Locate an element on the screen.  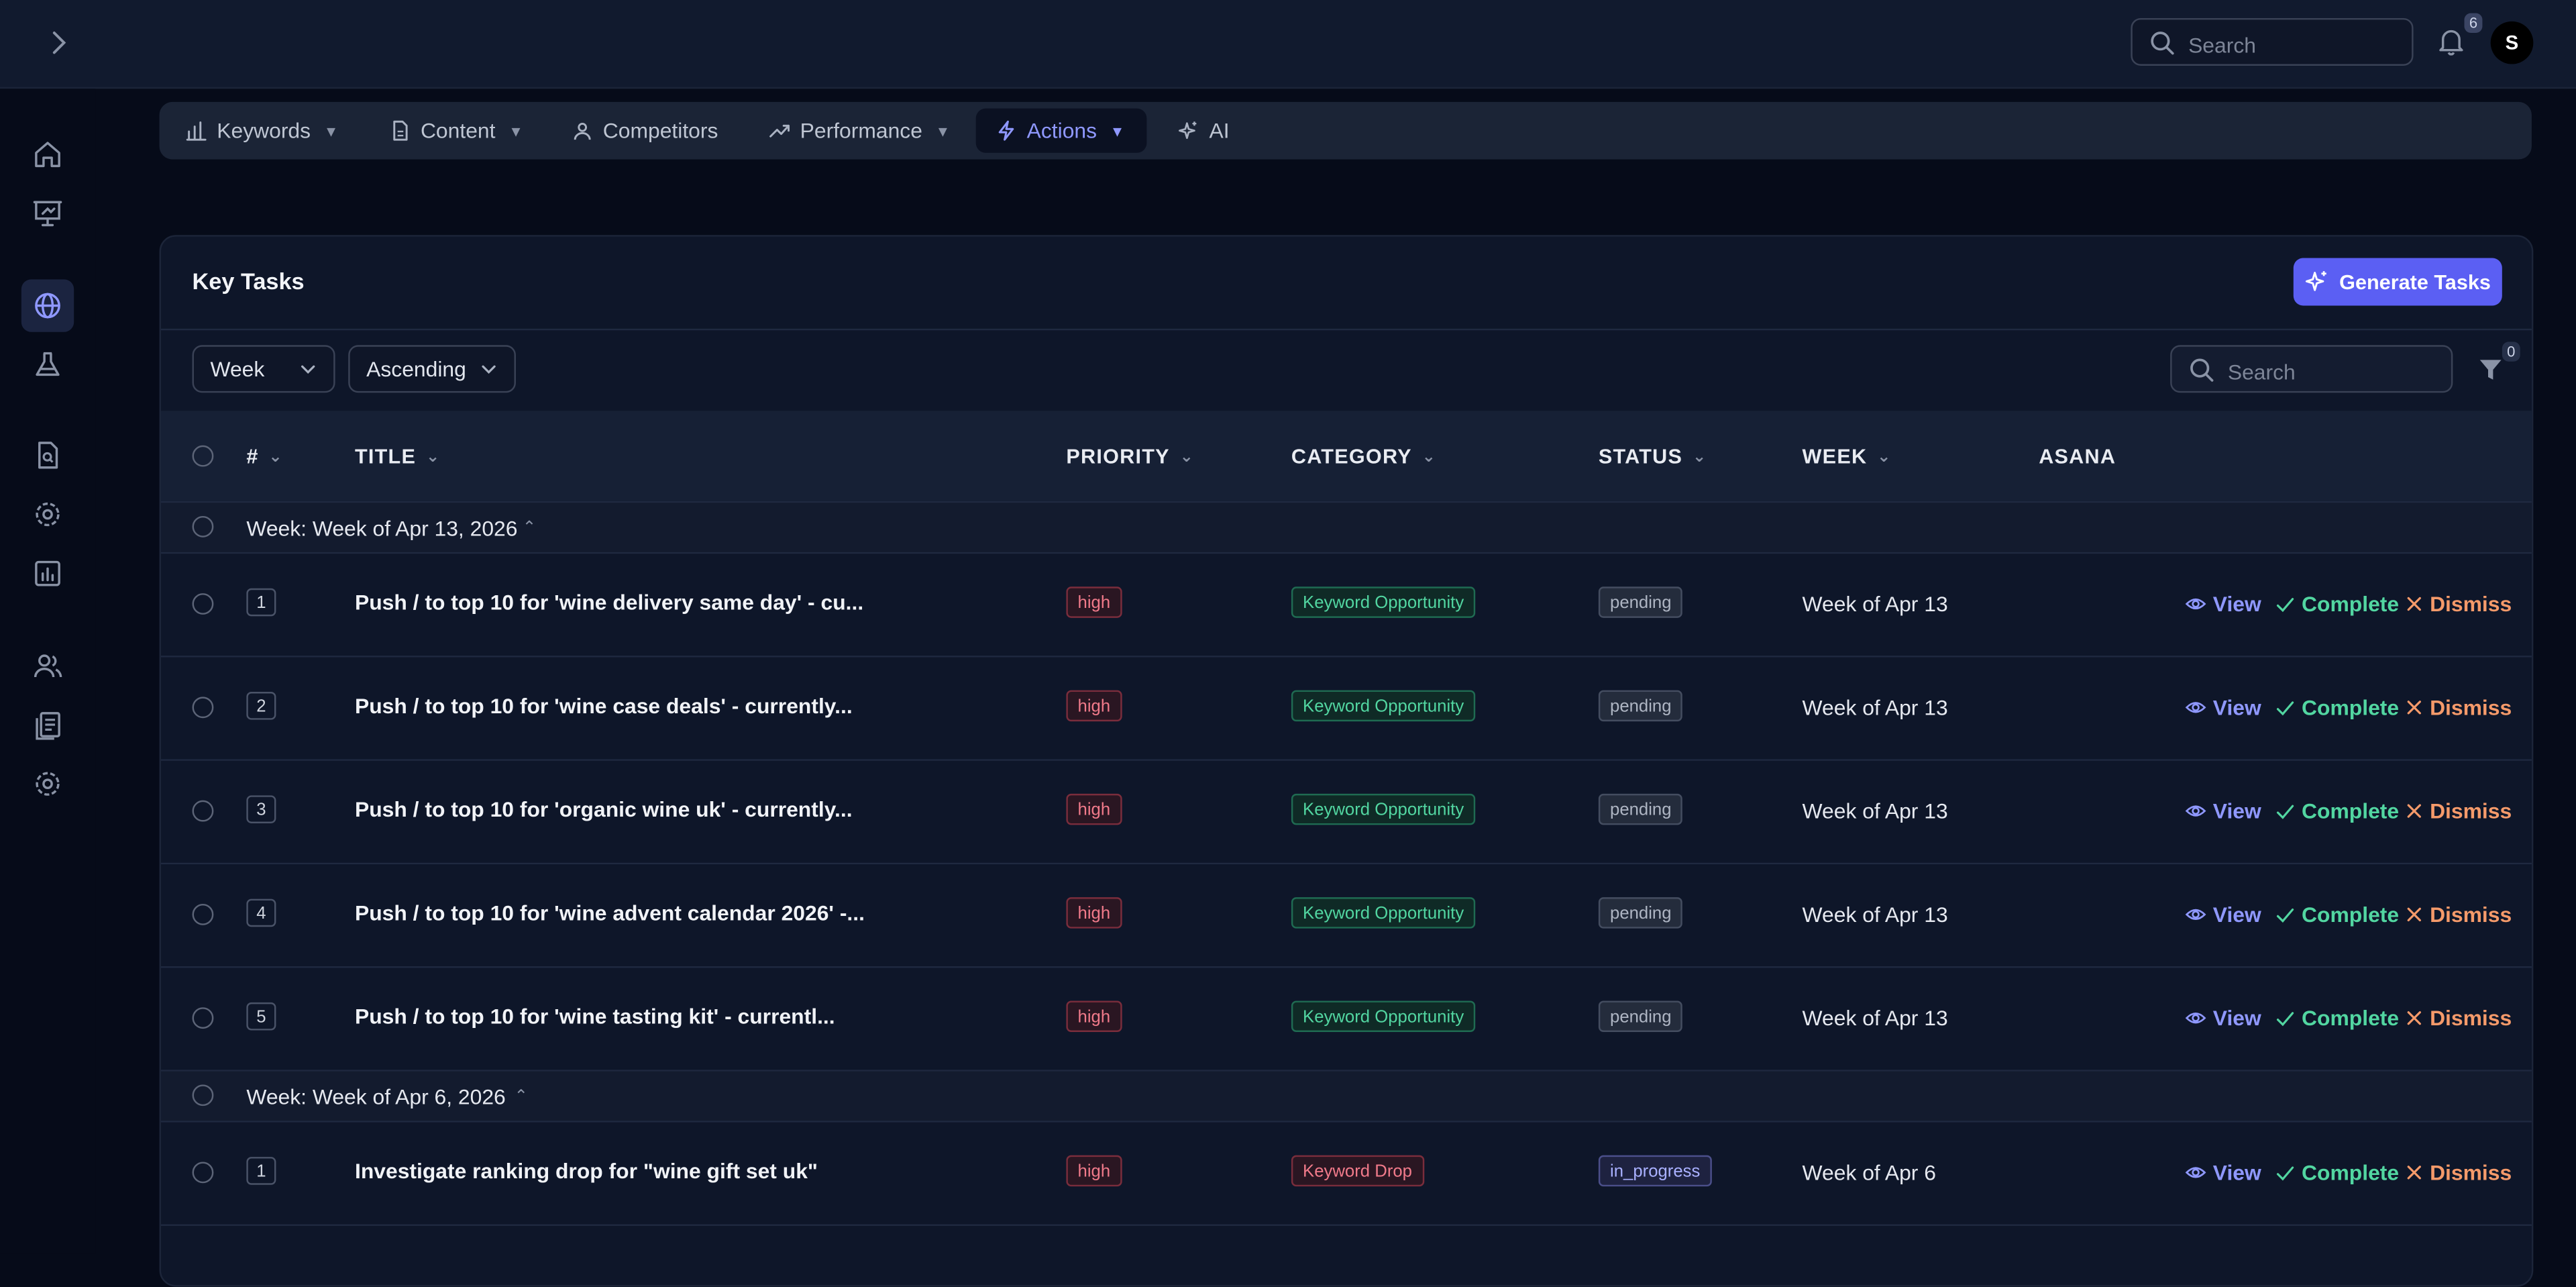
check-icon is located at coordinates (2285, 811).